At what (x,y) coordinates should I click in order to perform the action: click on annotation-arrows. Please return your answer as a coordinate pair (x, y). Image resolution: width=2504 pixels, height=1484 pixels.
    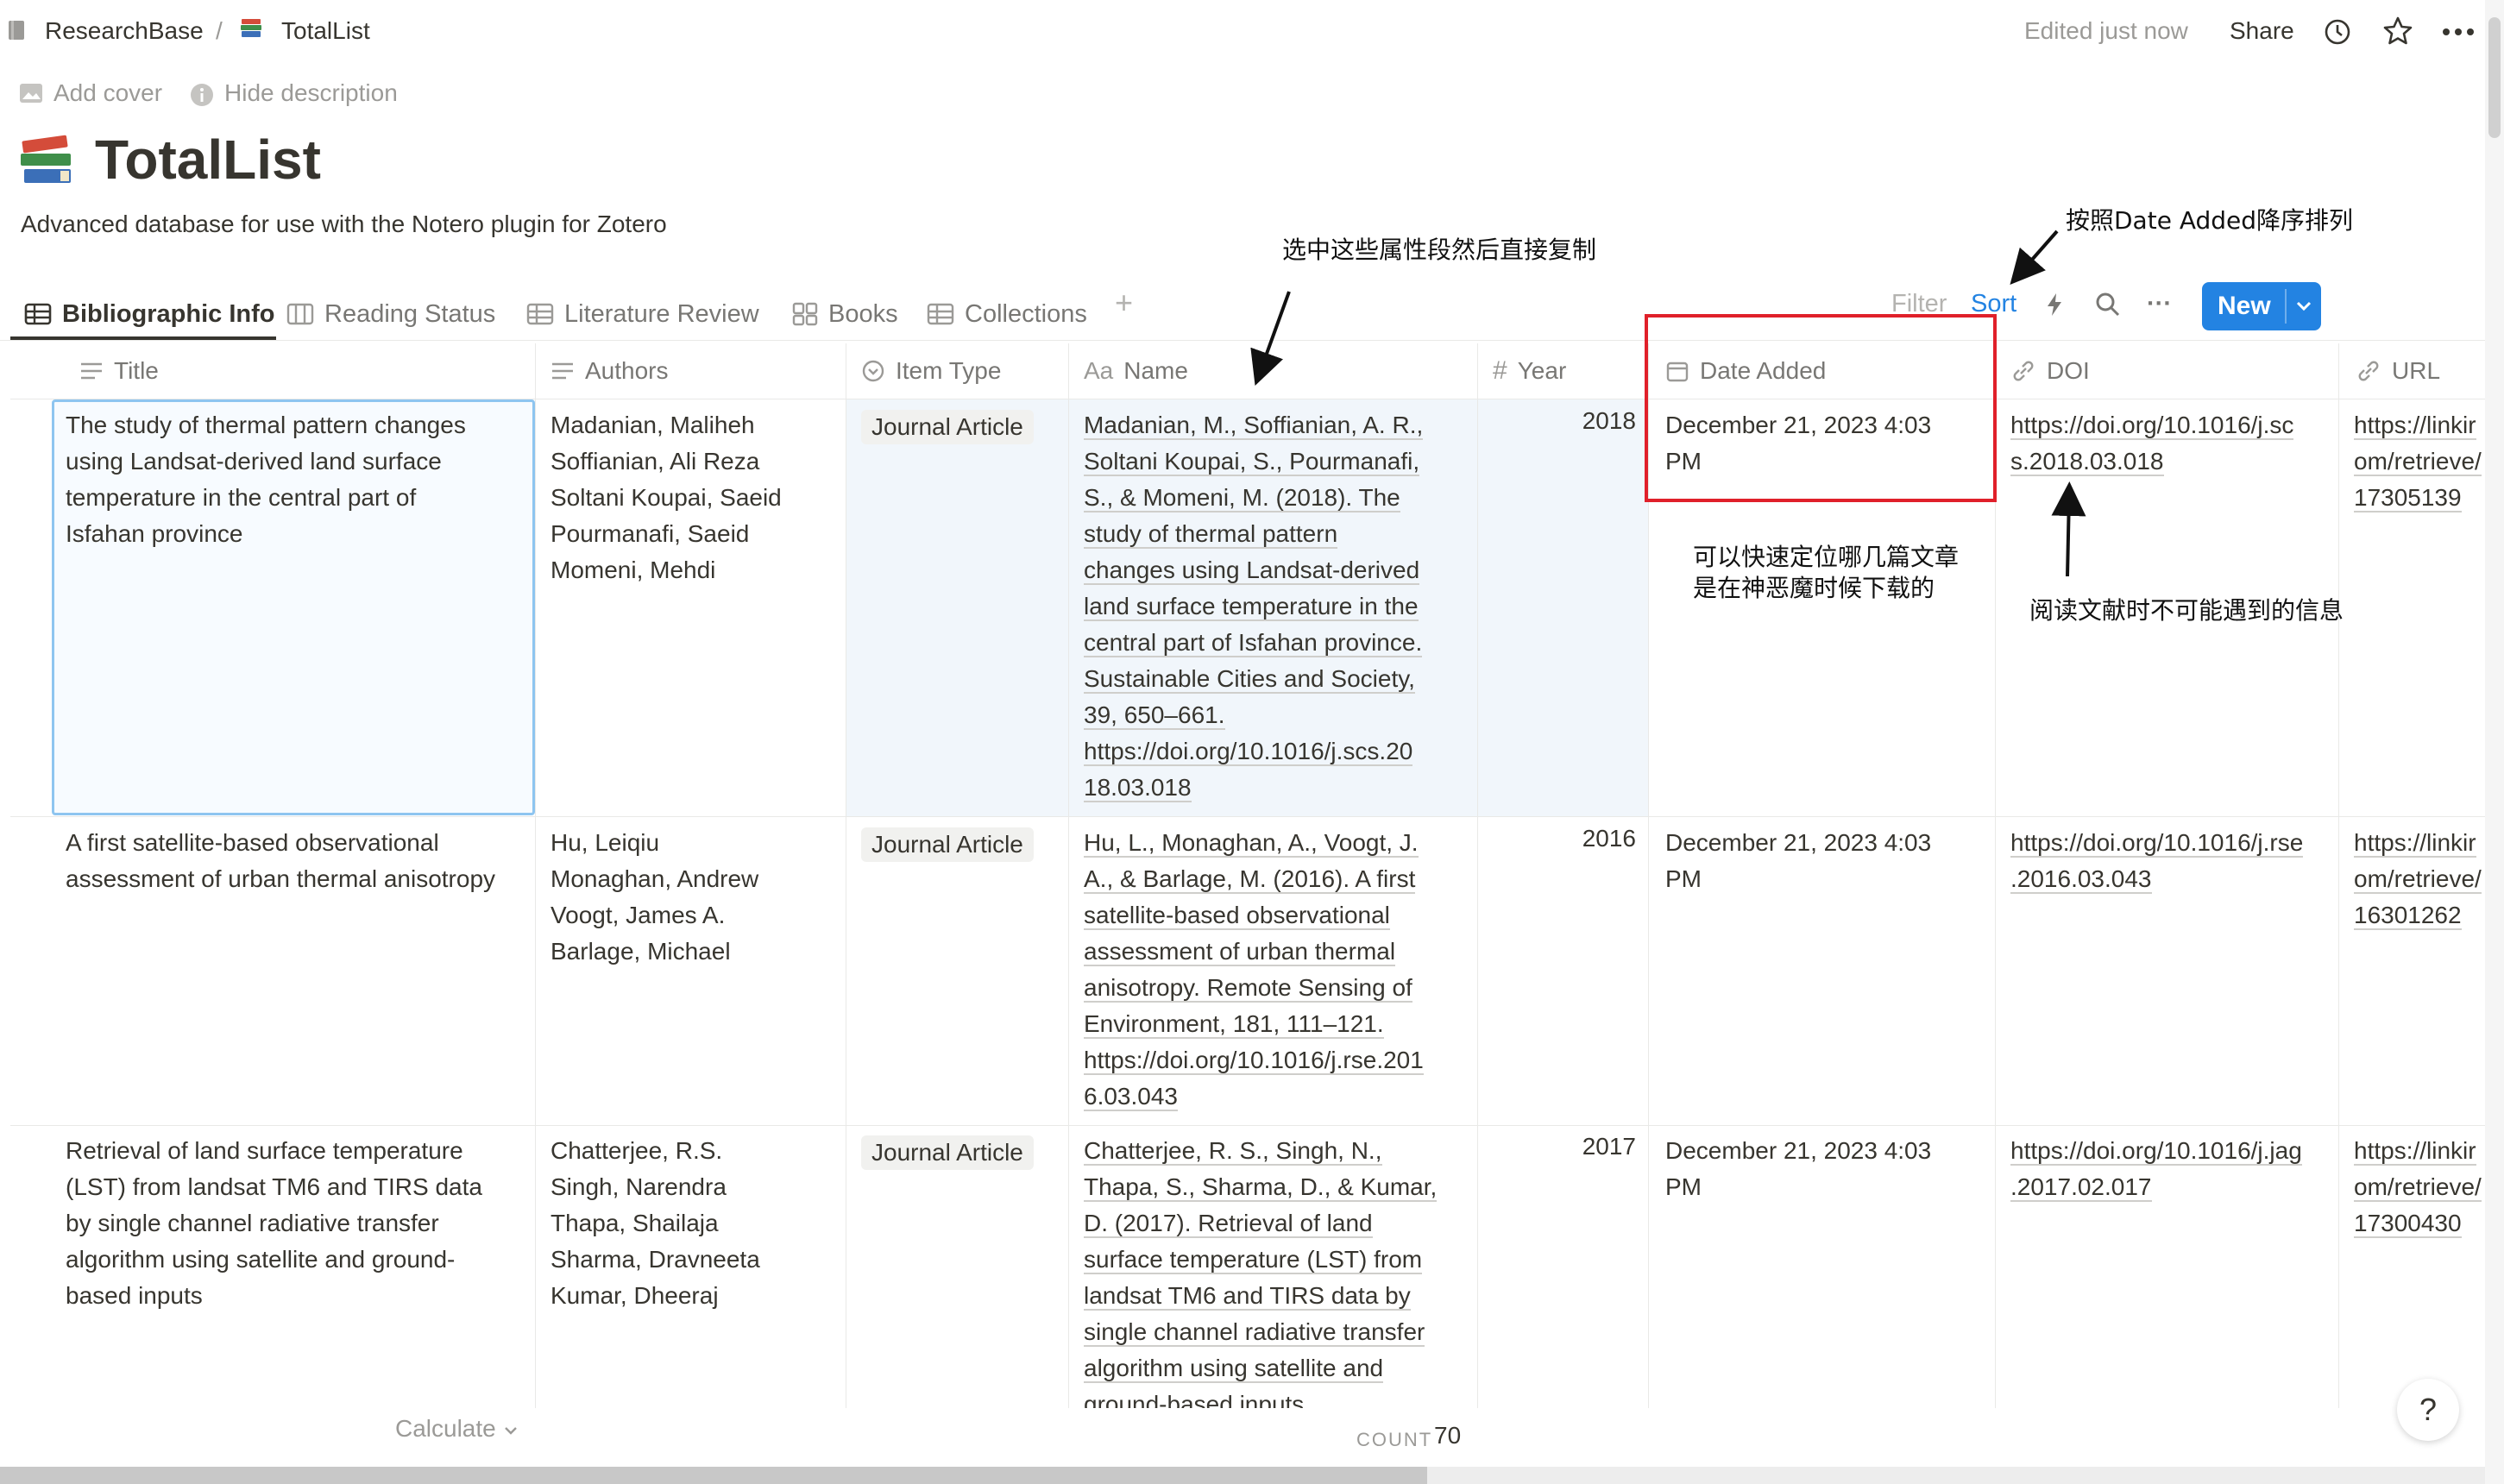
    Looking at the image, I should click on (1668, 404).